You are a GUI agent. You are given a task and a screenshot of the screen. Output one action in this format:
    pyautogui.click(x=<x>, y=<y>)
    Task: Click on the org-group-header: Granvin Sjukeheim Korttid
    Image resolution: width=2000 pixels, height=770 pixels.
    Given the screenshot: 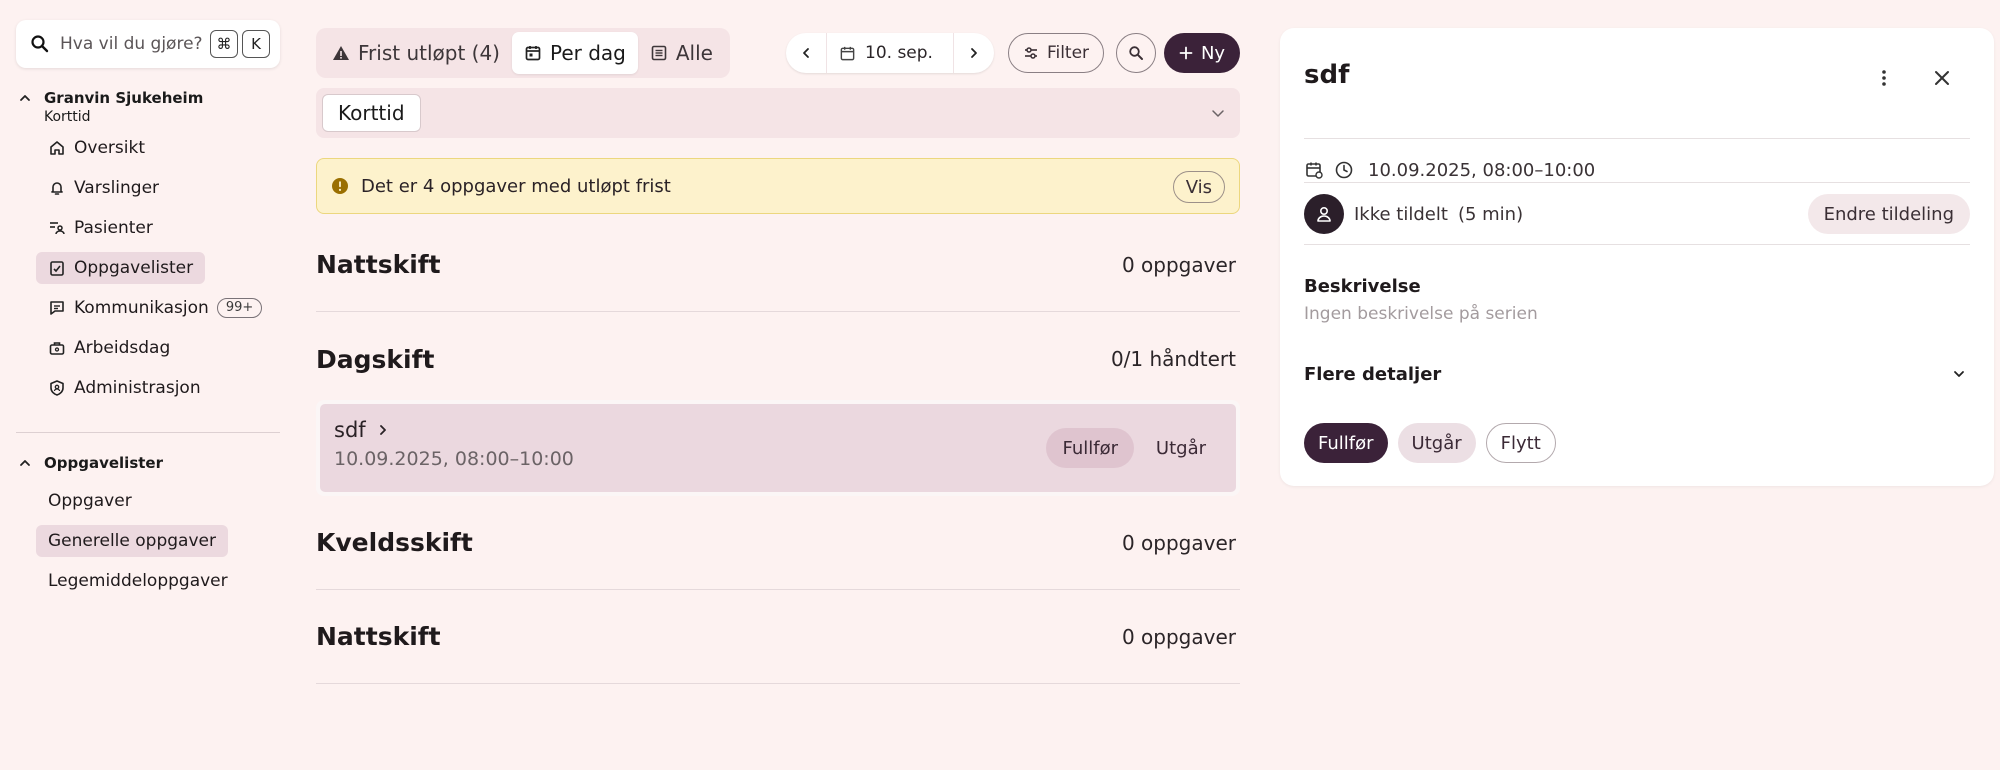 What is the action you would take?
    pyautogui.click(x=148, y=107)
    